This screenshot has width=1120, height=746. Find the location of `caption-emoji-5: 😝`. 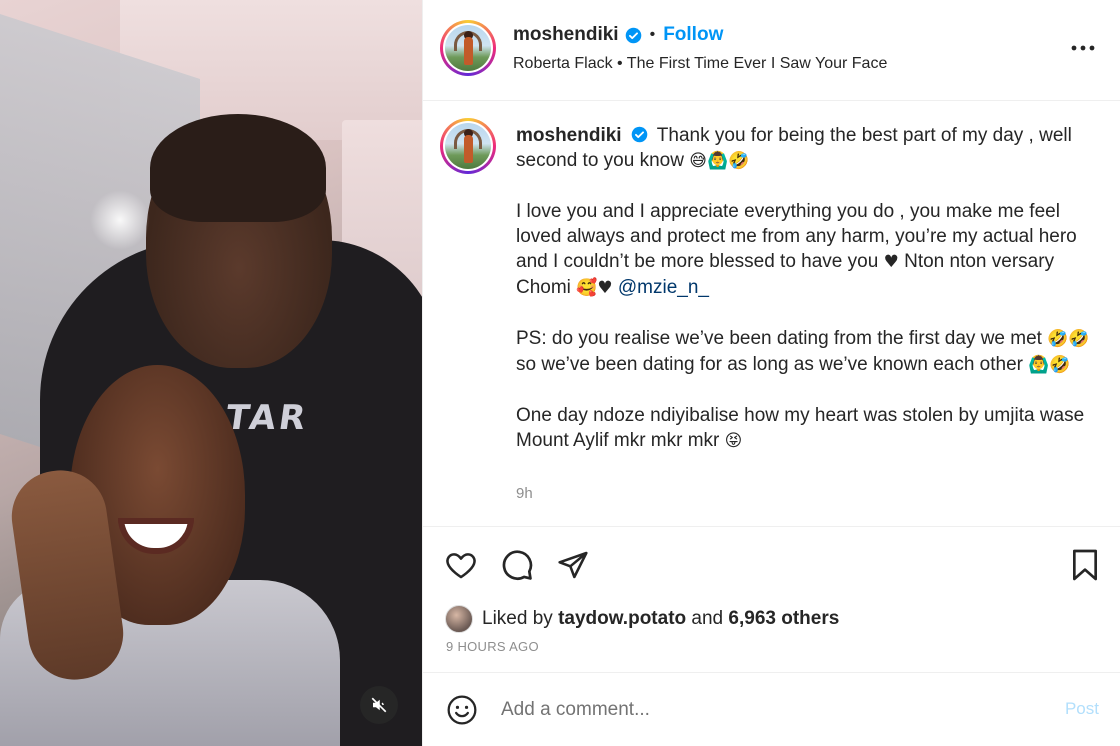

caption-emoji-5: 😝 is located at coordinates (733, 441).